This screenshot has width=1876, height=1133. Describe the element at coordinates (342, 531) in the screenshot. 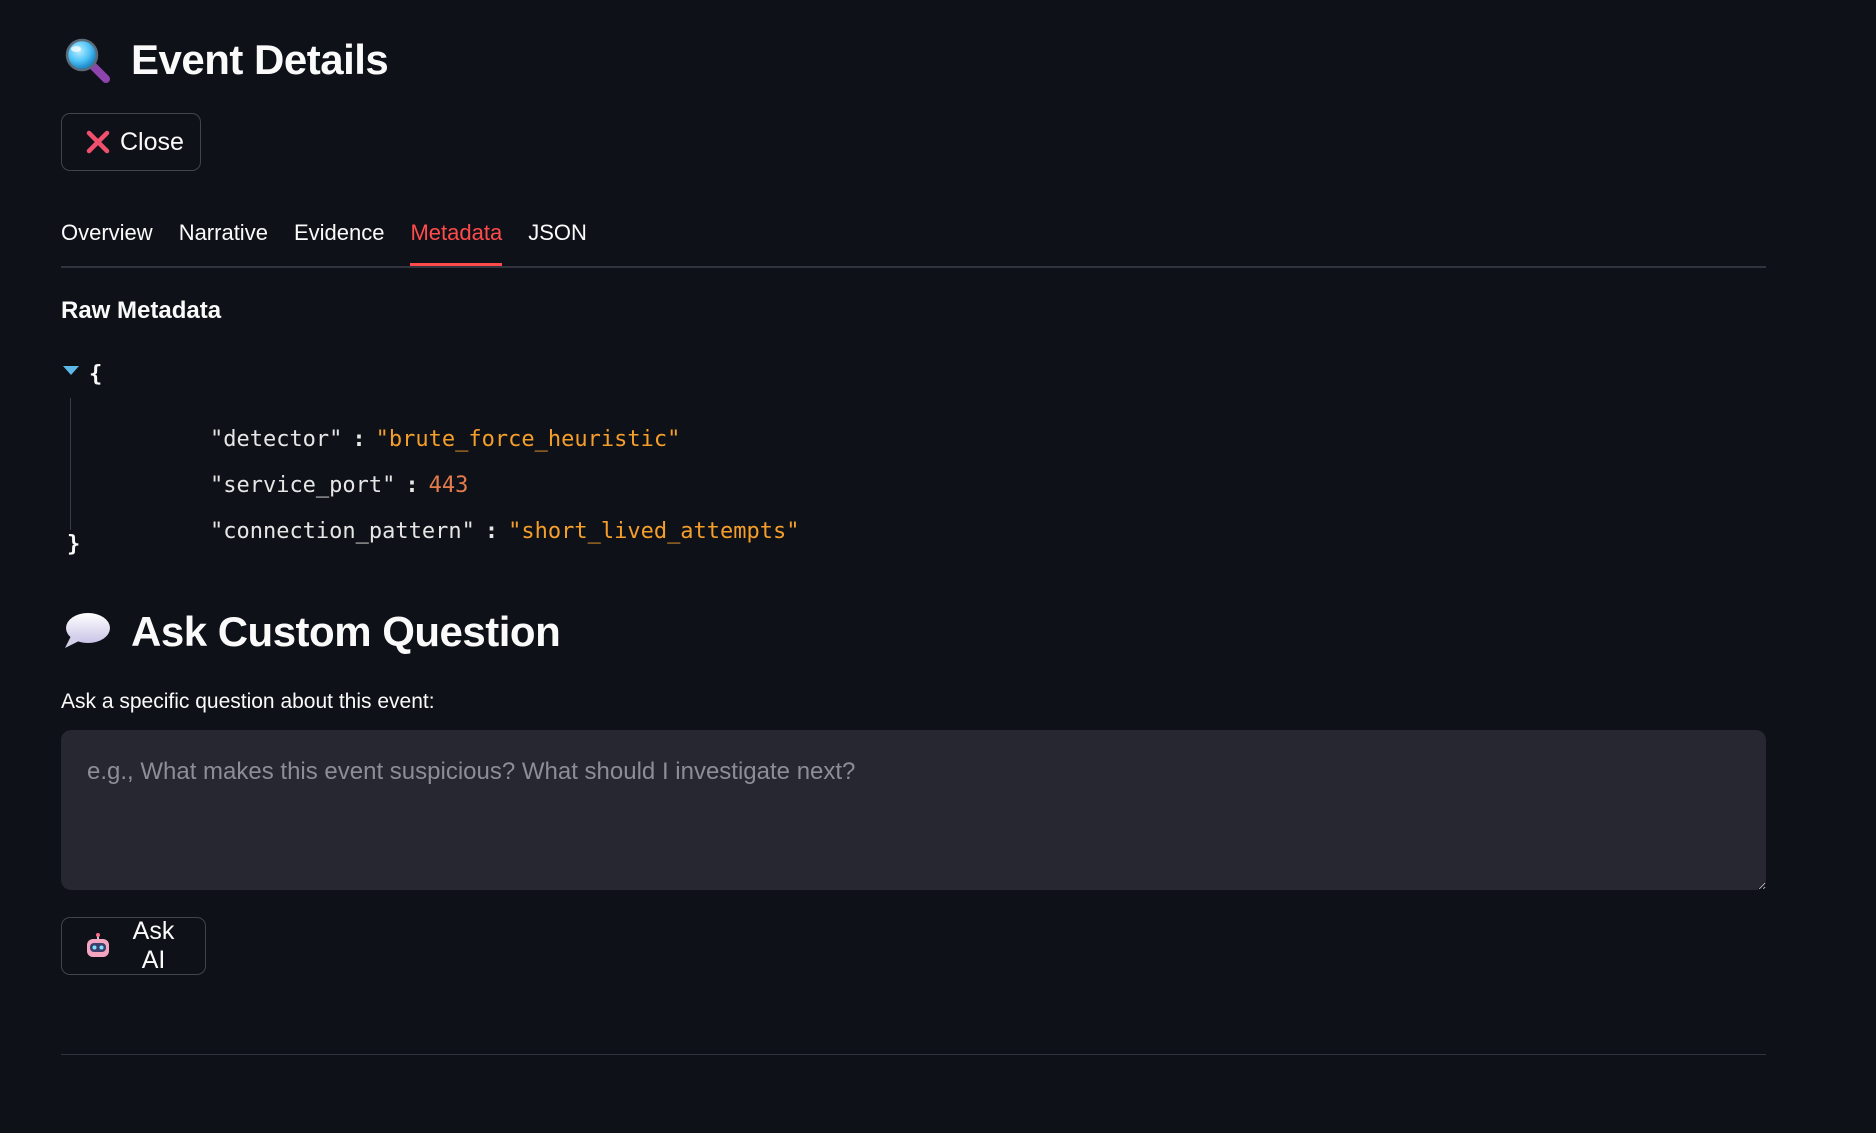

I see `json-key: "connection_pattern"` at that location.